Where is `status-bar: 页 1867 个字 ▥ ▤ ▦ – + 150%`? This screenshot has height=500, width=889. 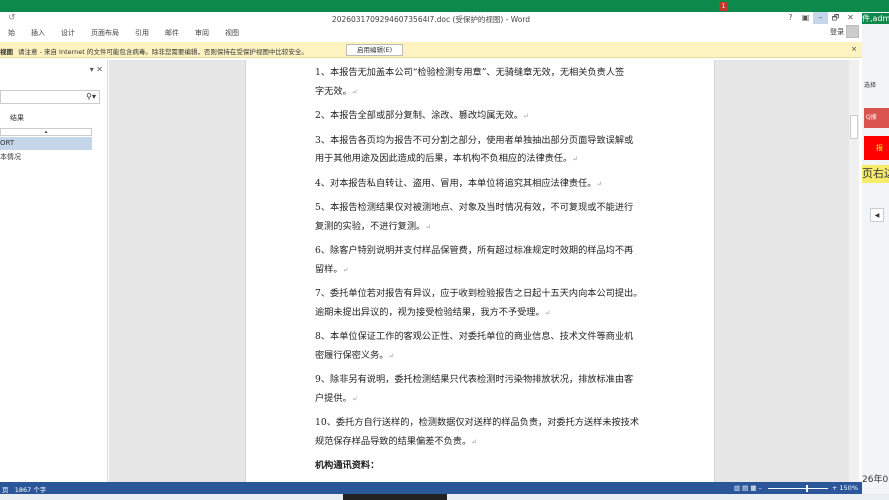 status-bar: 页 1867 个字 ▥ ▤ ▦ – + 150% is located at coordinates (431, 488).